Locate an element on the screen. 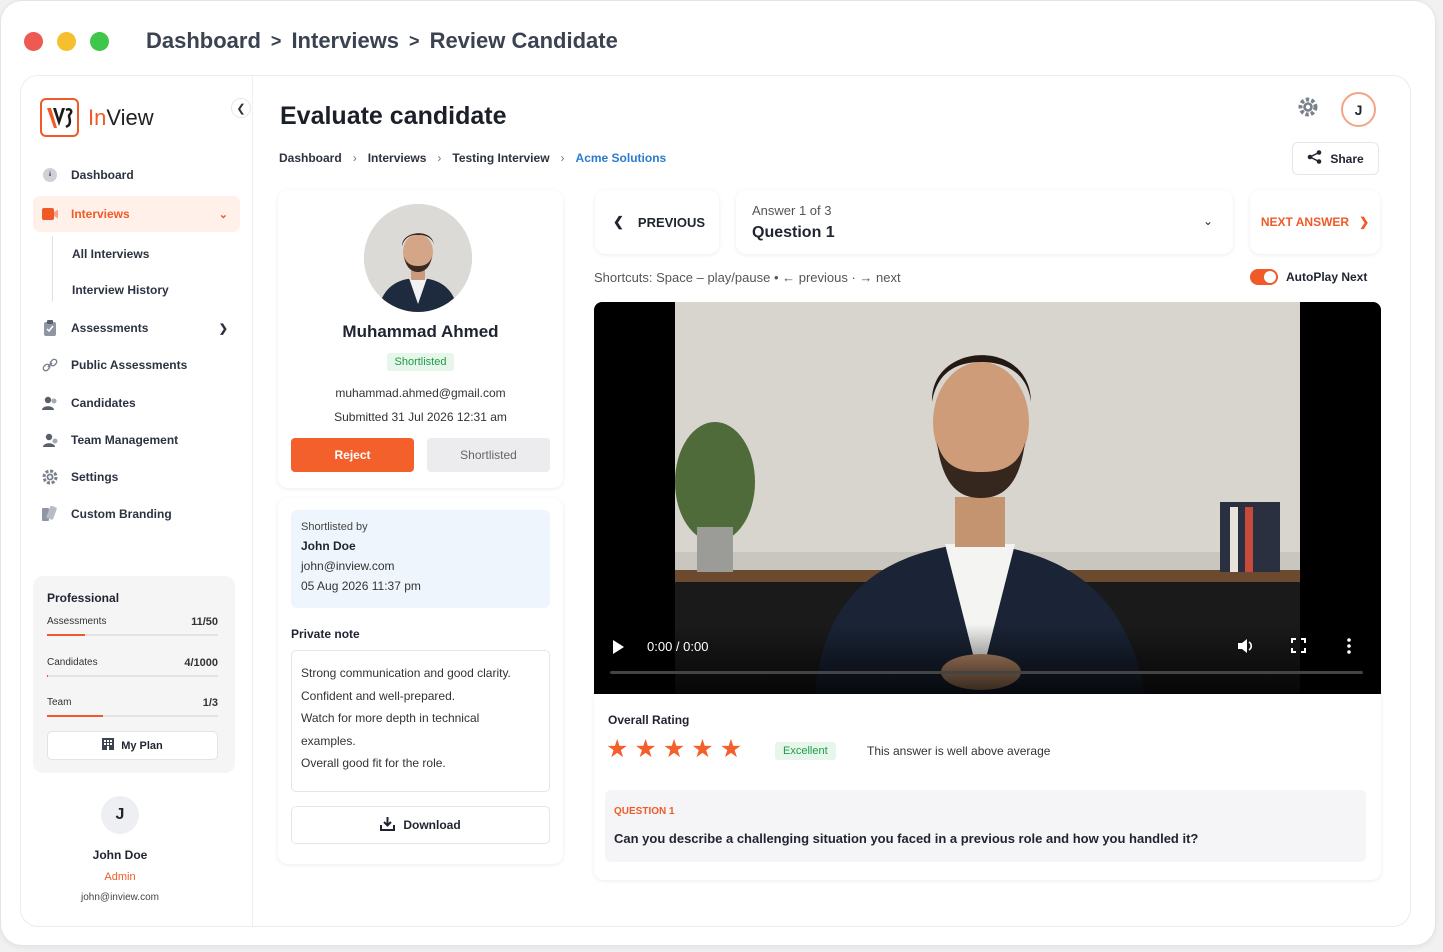 The width and height of the screenshot is (1443, 952). team-icon is located at coordinates (50, 440).